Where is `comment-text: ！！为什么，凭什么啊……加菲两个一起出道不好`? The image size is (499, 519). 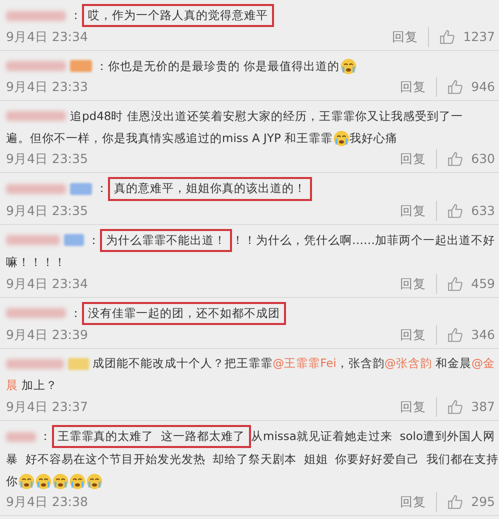 comment-text: ！！为什么，凭什么啊……加菲两个一起出道不好 is located at coordinates (363, 240).